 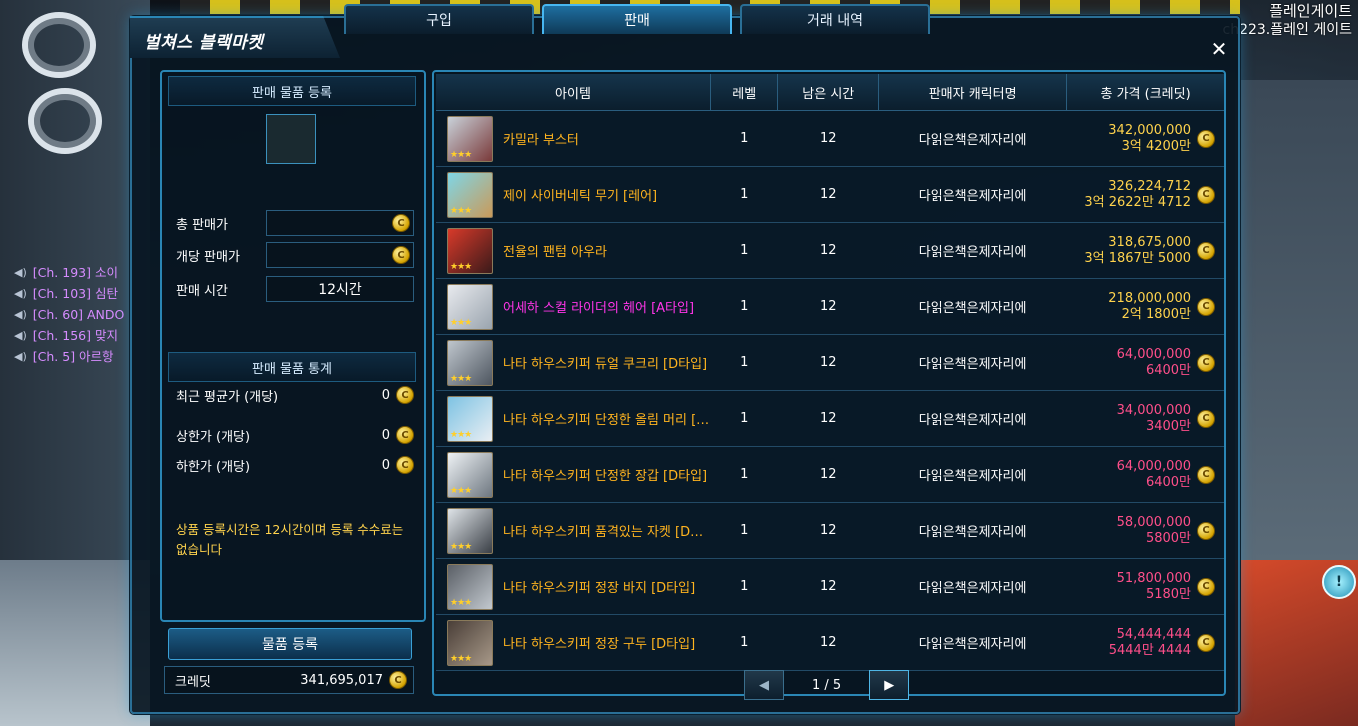 I want to click on credit-value: 341,695,017, so click(x=341, y=680).